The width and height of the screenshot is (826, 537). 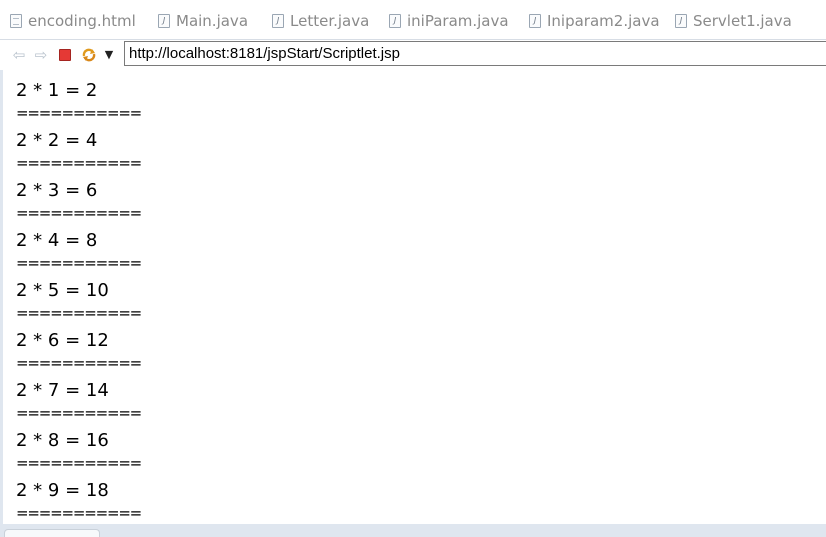 I want to click on output-line: 2 * 3 = 6, so click(x=57, y=190).